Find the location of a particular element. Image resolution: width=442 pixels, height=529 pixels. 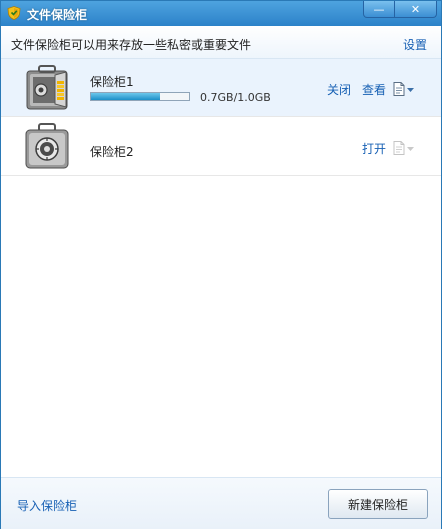

usage-progress-bar is located at coordinates (140, 96).